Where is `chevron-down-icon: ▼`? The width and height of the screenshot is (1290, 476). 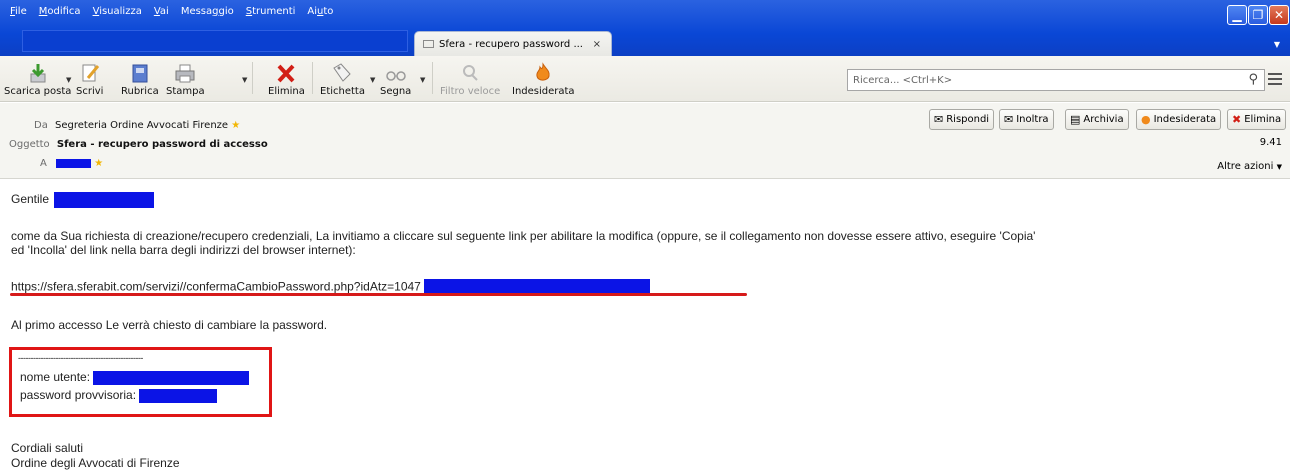 chevron-down-icon: ▼ is located at coordinates (1279, 167).